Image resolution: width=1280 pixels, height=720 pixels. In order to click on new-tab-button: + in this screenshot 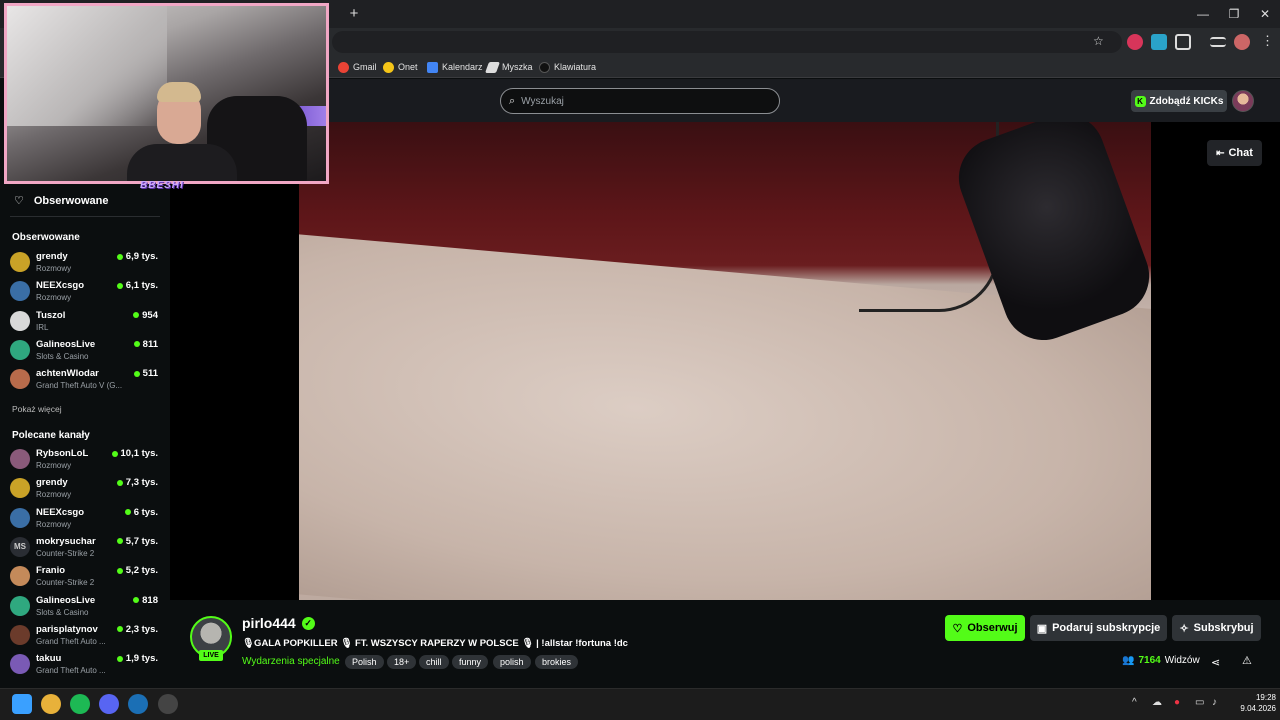, I will do `click(354, 14)`.